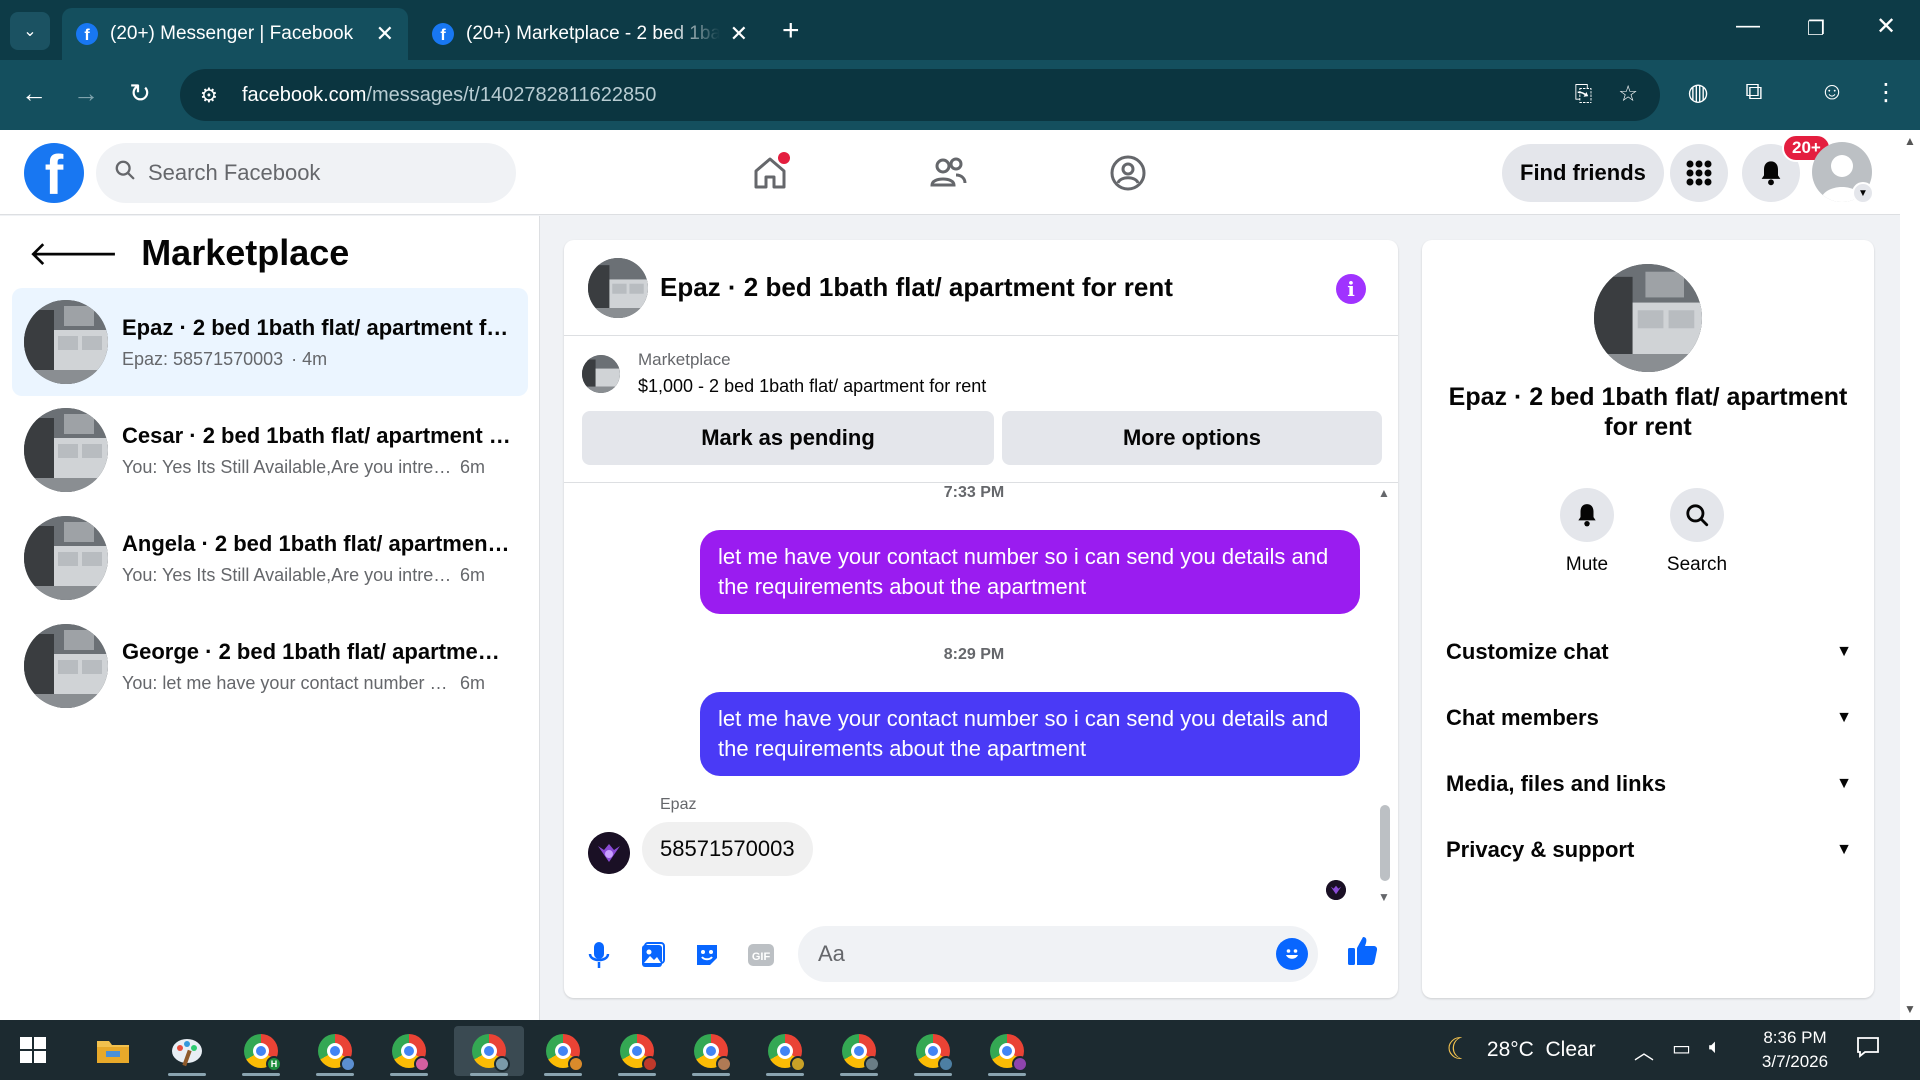 The width and height of the screenshot is (1920, 1080). I want to click on url-text: facebook.com/messages/t/1402782811622850, so click(449, 95).